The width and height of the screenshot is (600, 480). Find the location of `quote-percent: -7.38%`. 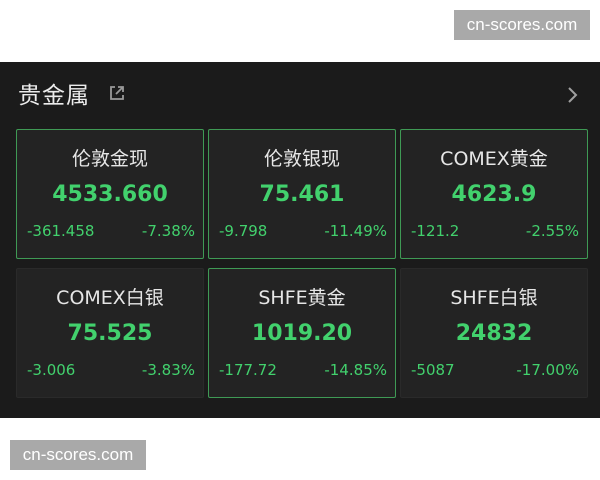

quote-percent: -7.38% is located at coordinates (168, 231).